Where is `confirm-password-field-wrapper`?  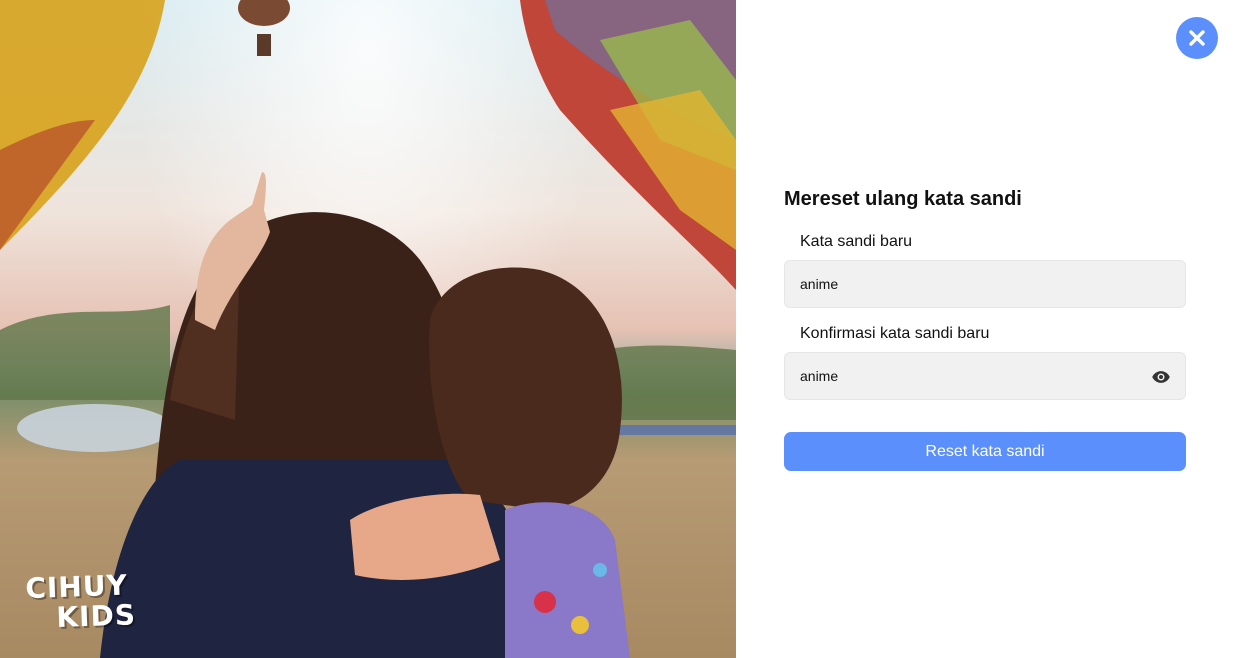 confirm-password-field-wrapper is located at coordinates (985, 376).